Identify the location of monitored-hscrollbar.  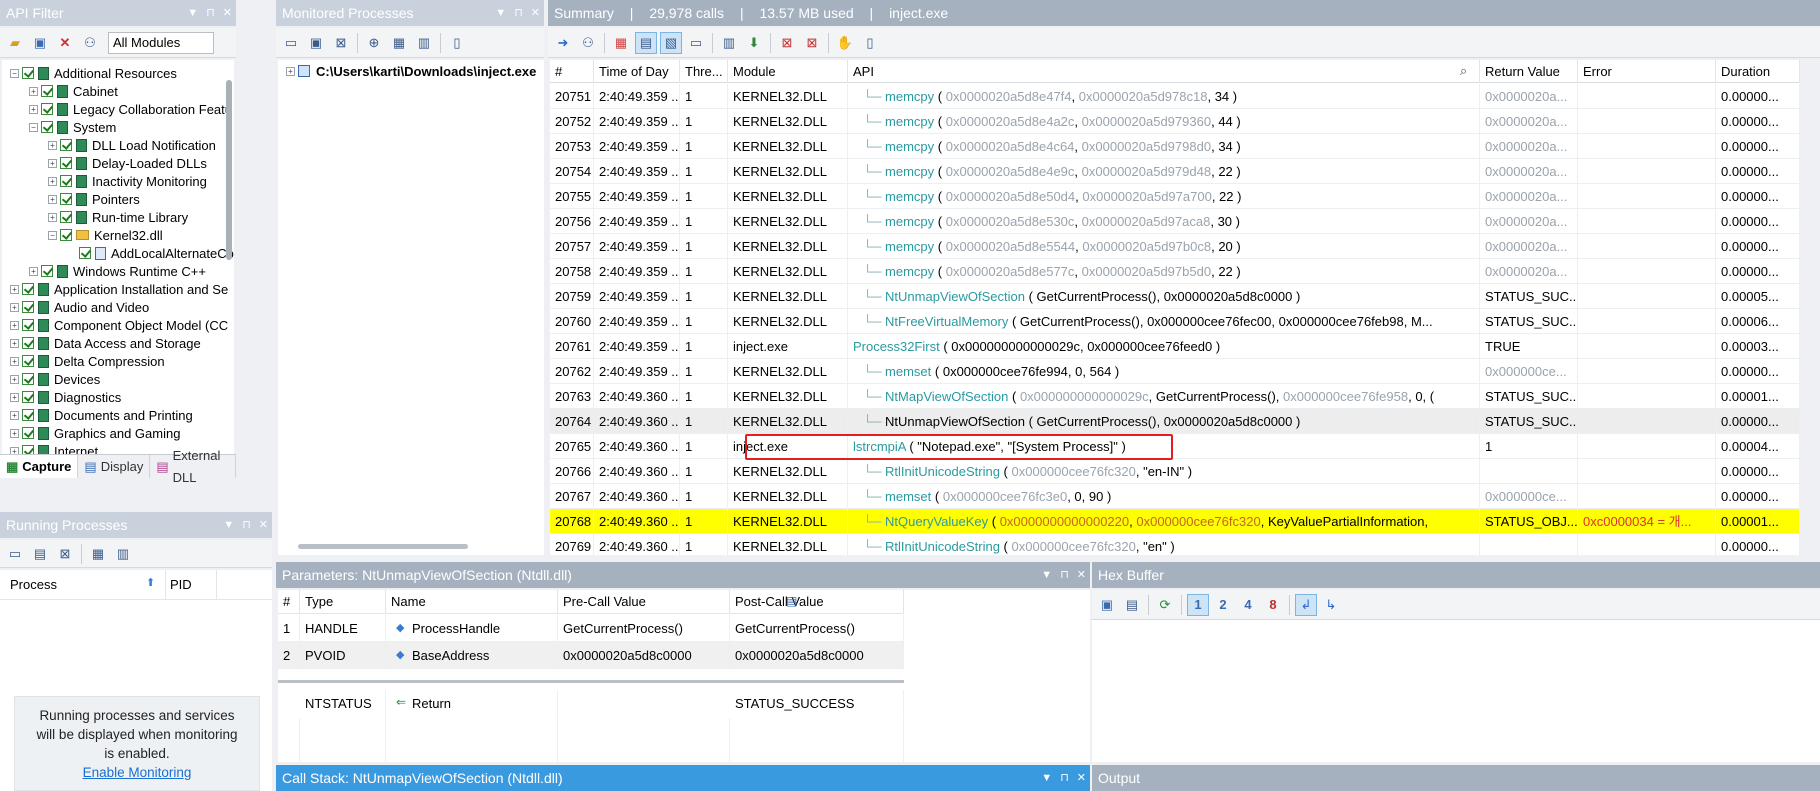
(383, 546).